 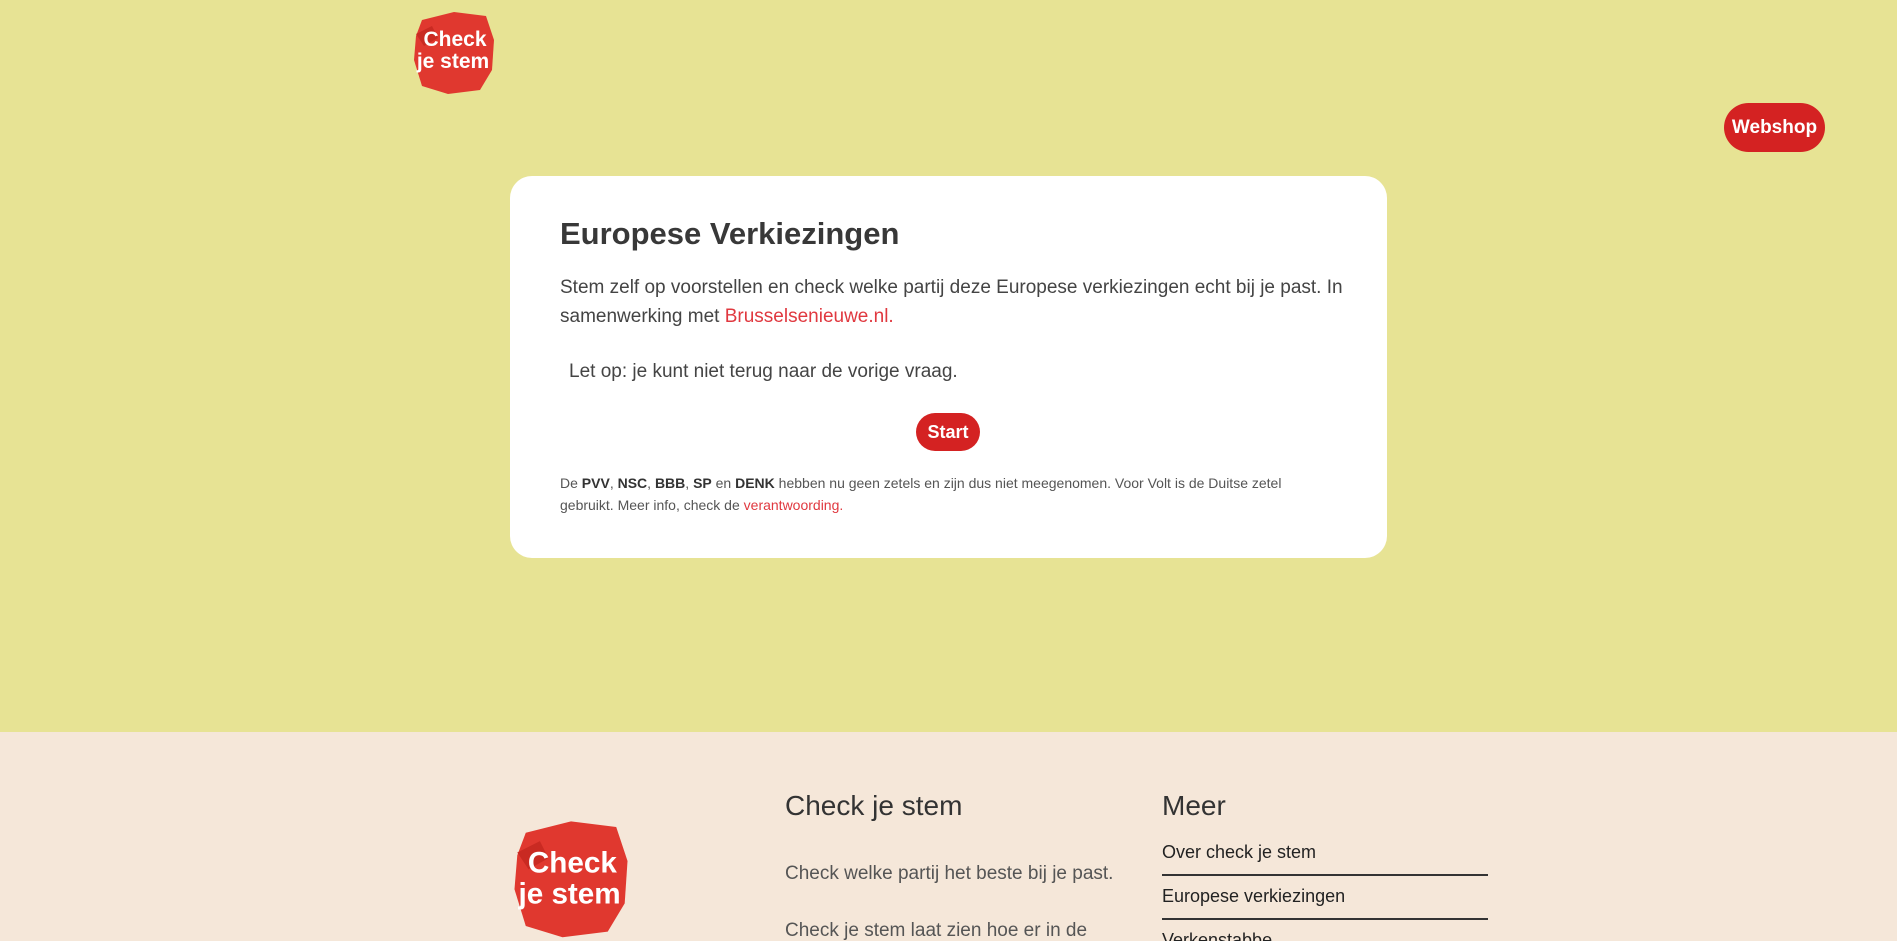 What do you see at coordinates (1774, 127) in the screenshot?
I see `webshop-button: Webshop` at bounding box center [1774, 127].